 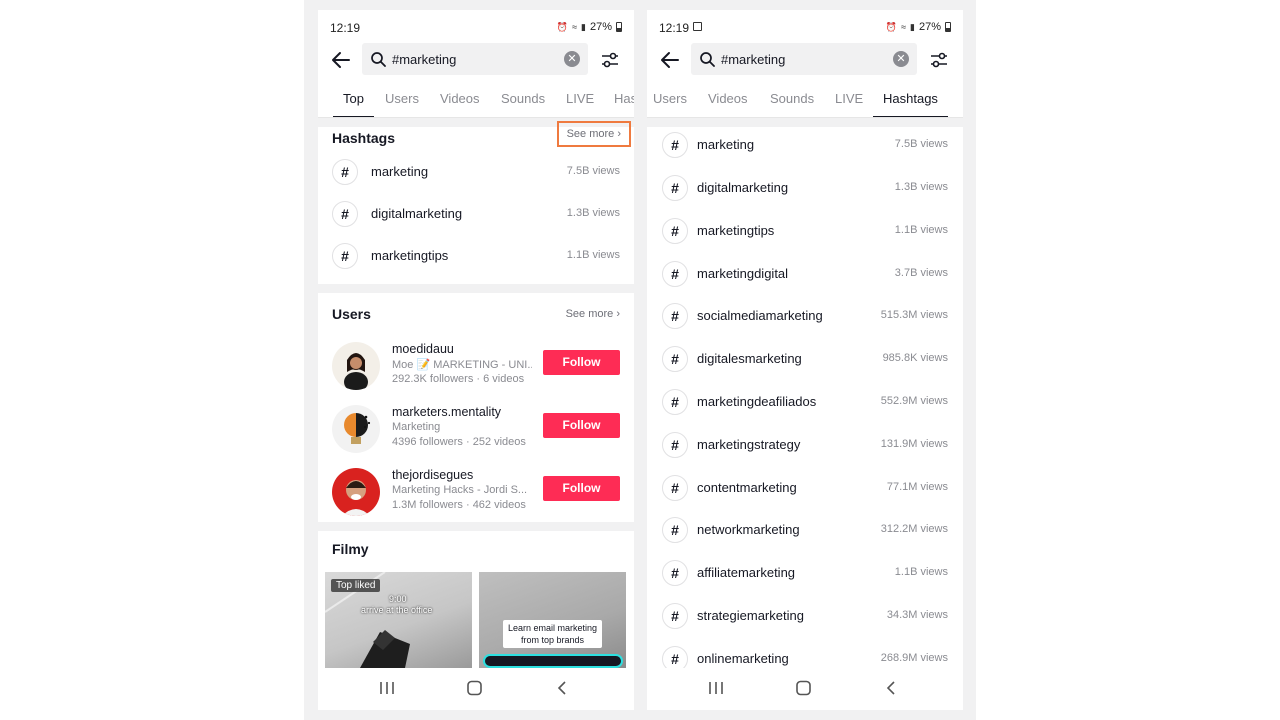 I want to click on hashtags-see-more-link: See more ›, so click(x=594, y=134).